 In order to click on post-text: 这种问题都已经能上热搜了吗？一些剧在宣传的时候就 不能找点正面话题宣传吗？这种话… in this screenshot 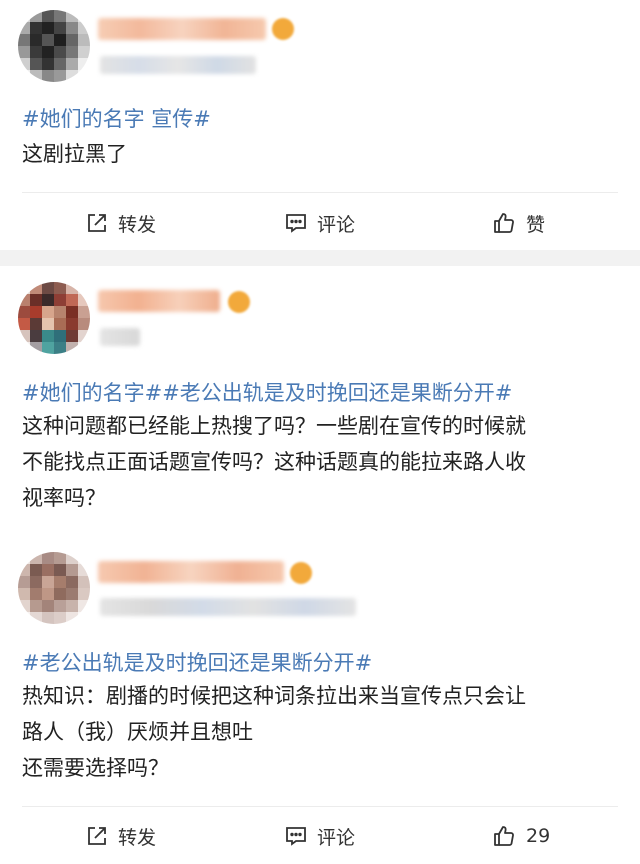, I will do `click(274, 462)`.